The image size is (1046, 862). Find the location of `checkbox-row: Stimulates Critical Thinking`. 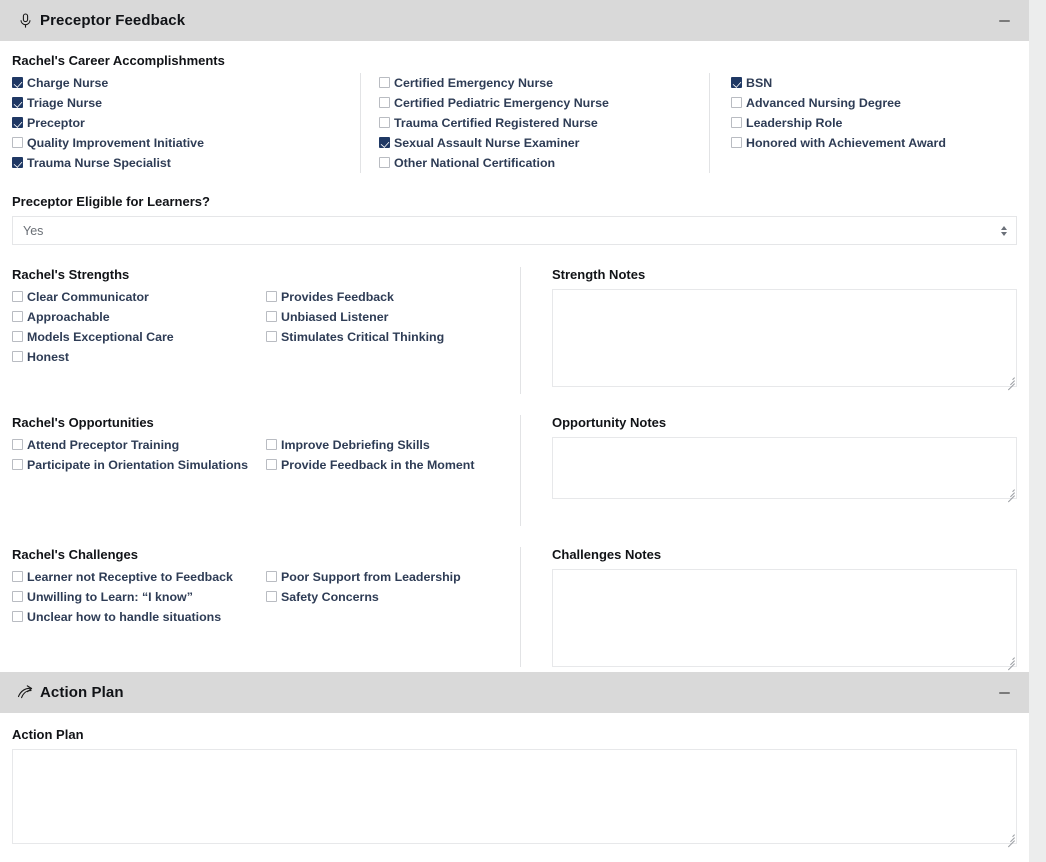

checkbox-row: Stimulates Critical Thinking is located at coordinates (382, 337).